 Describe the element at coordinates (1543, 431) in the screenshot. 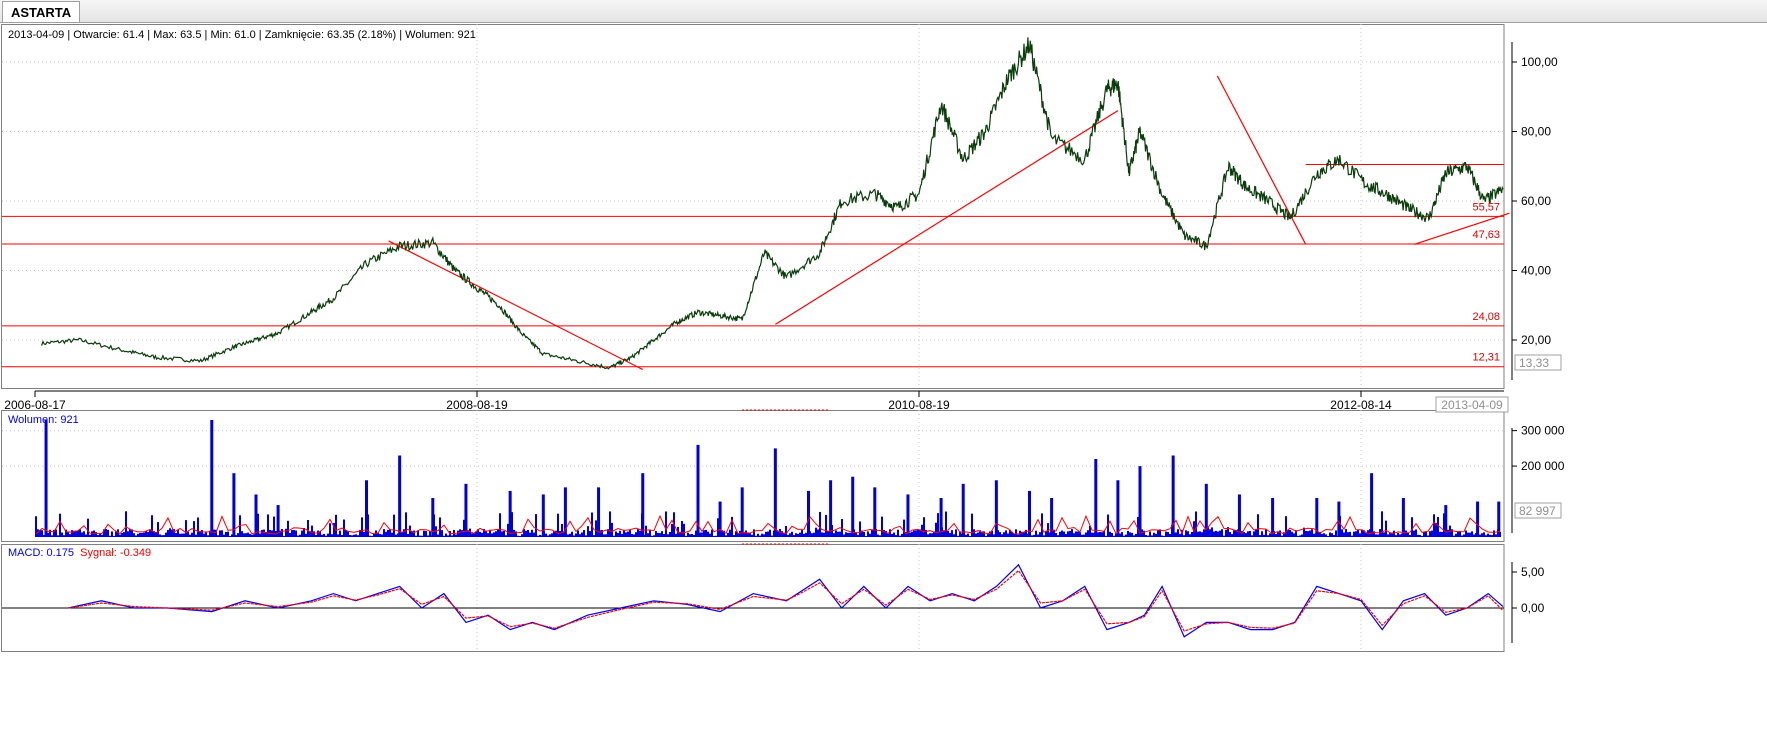

I see `volume-tick-label: 300 000` at that location.